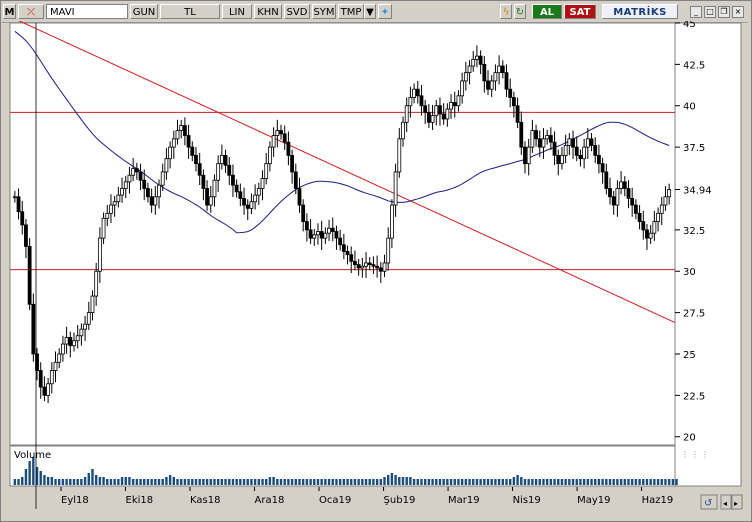 This screenshot has width=752, height=522. What do you see at coordinates (268, 11) in the screenshot?
I see `khn-button: KHN` at bounding box center [268, 11].